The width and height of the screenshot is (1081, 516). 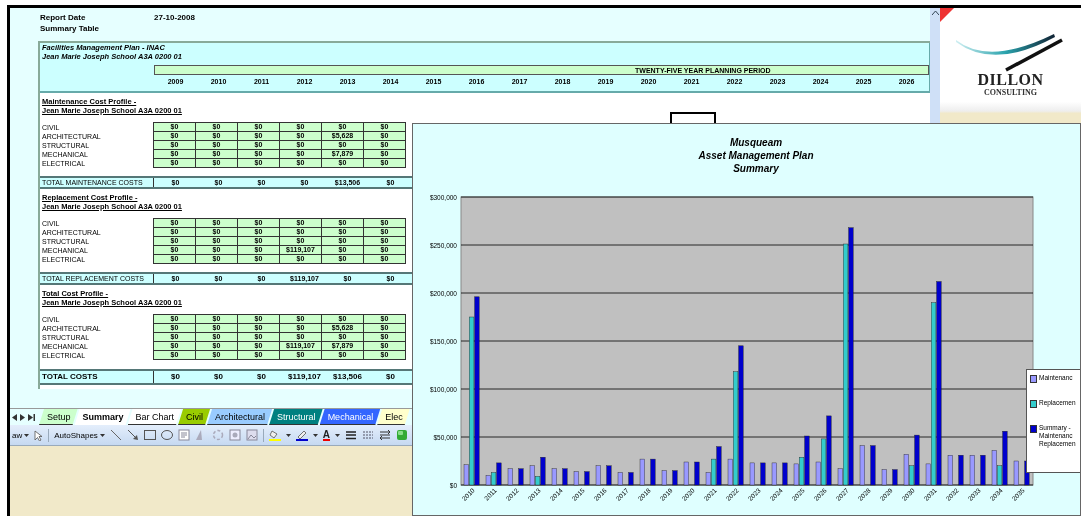 What do you see at coordinates (39, 435) in the screenshot?
I see `pointer-icon` at bounding box center [39, 435].